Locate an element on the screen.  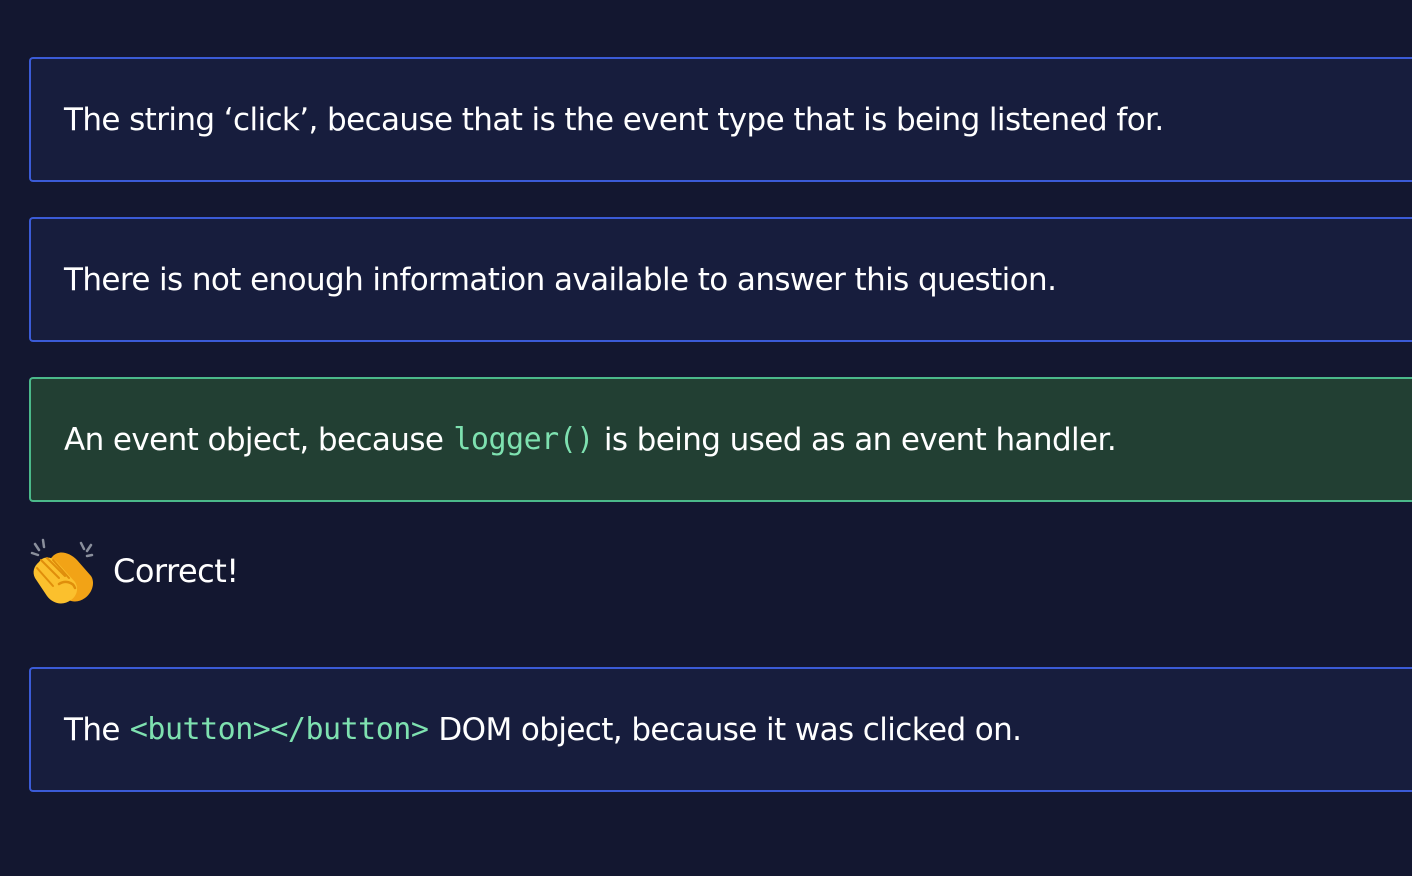
feedback-message: Correct! is located at coordinates (134, 571).